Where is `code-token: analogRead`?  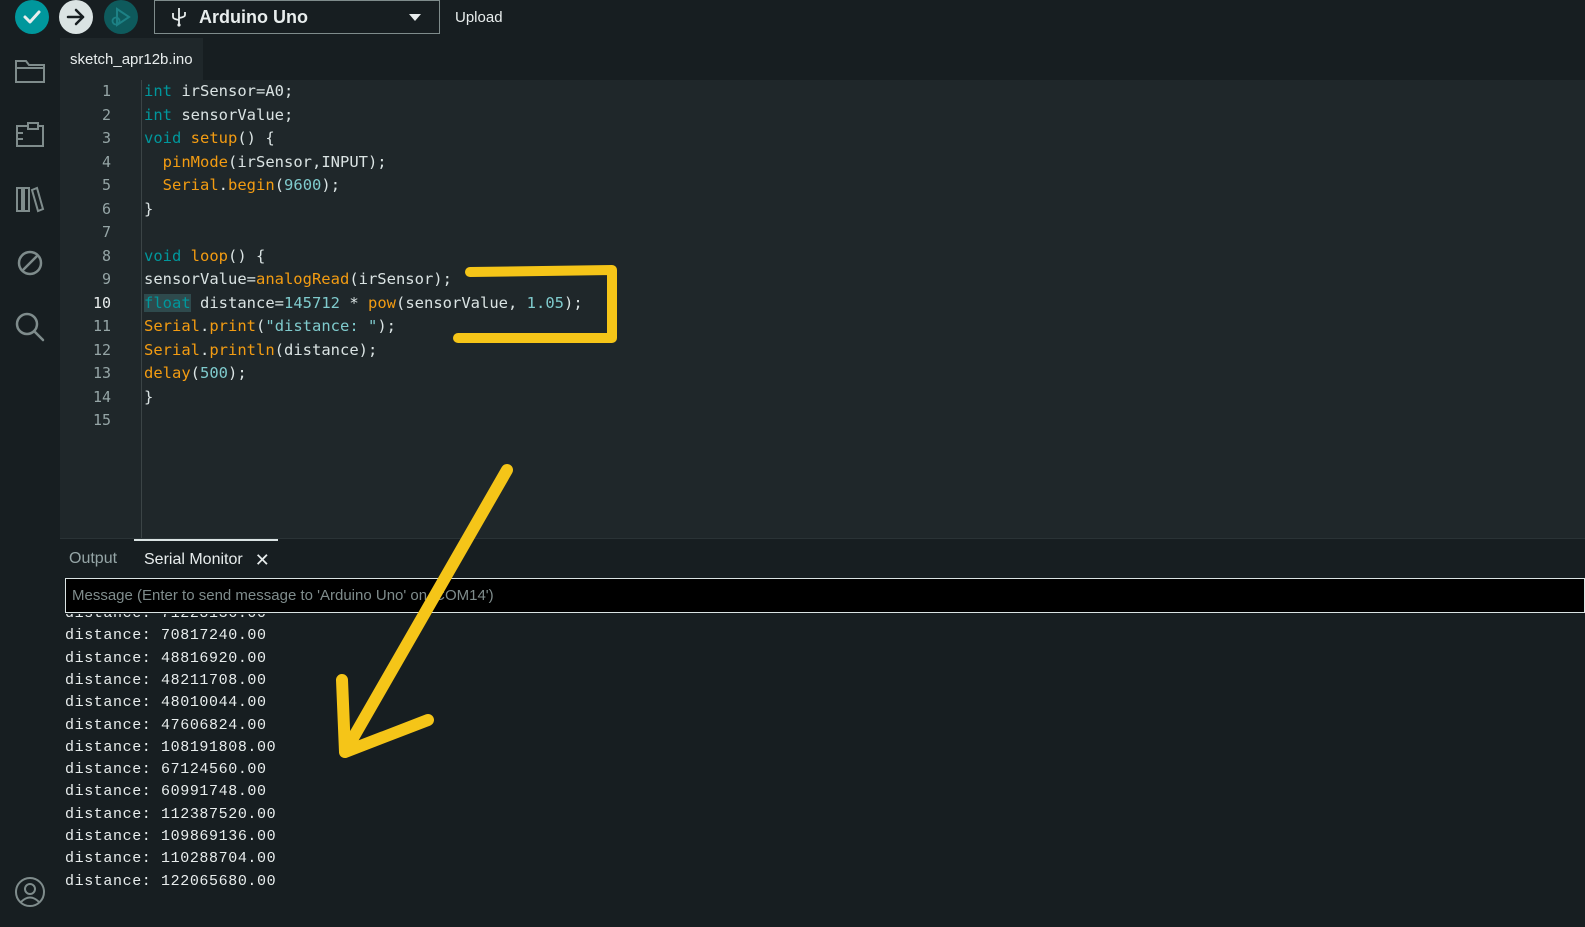 code-token: analogRead is located at coordinates (302, 279).